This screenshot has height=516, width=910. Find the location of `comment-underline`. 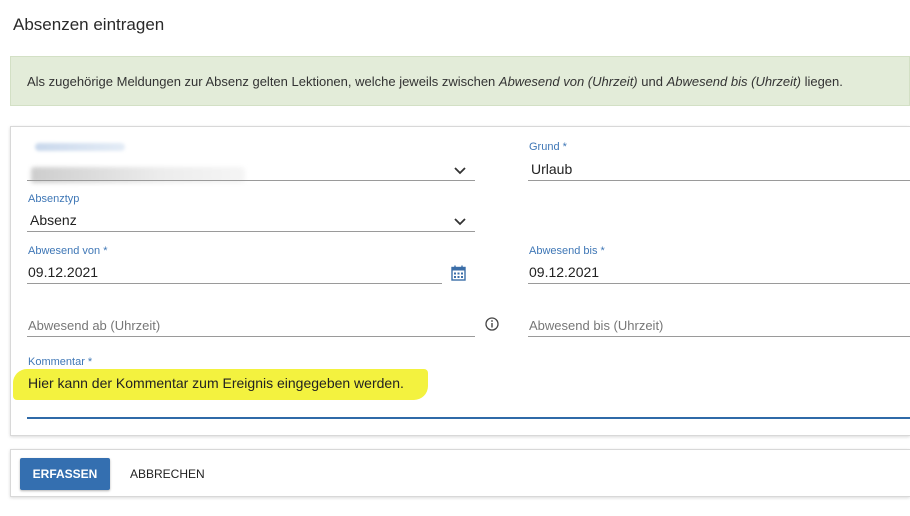

comment-underline is located at coordinates (468, 418).